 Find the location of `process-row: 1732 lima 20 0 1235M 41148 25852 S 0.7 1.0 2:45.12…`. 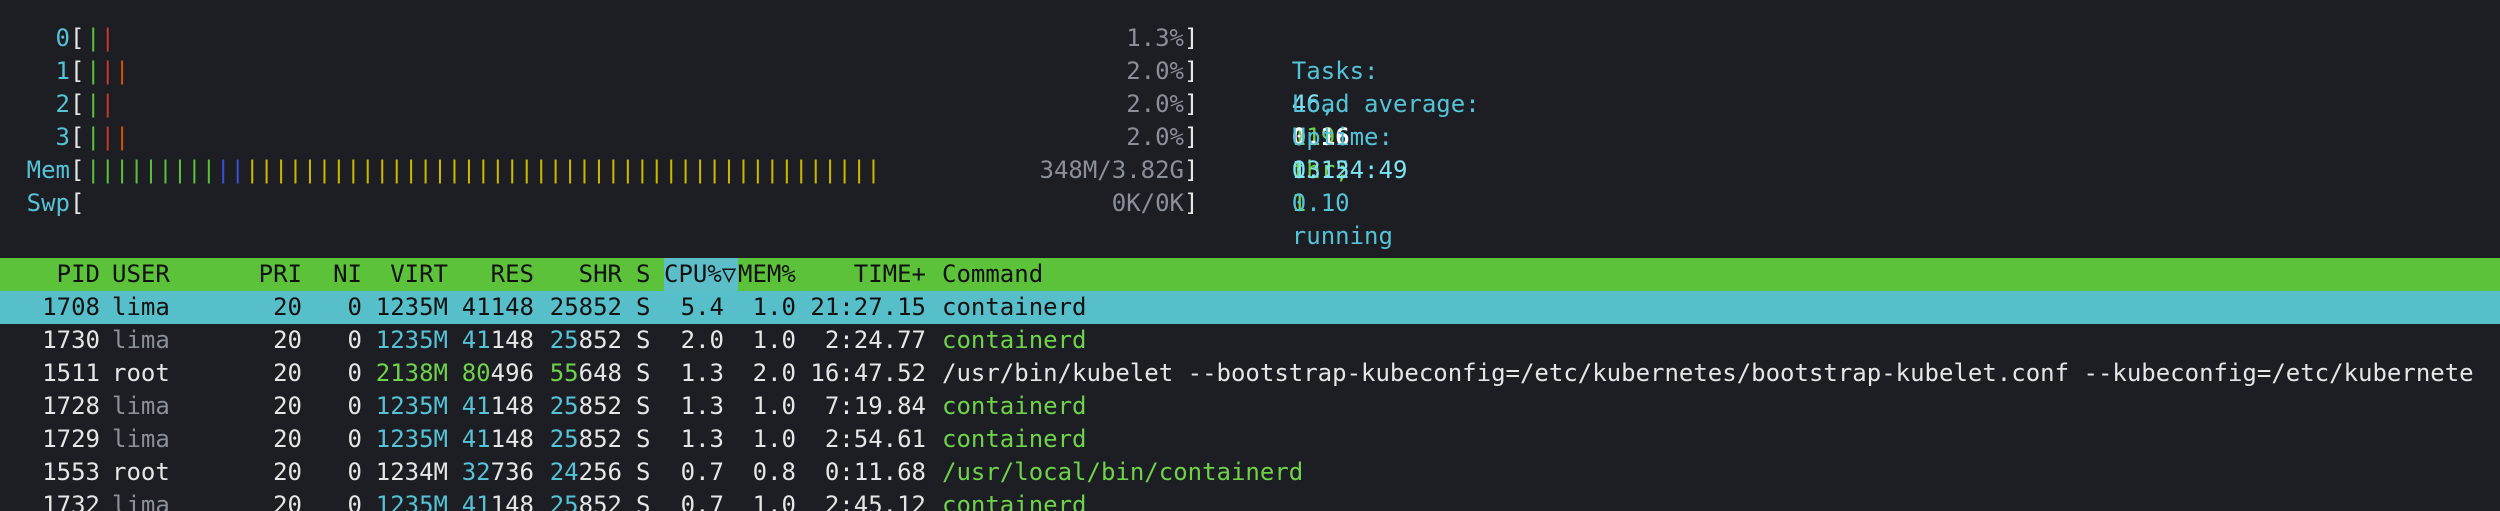

process-row: 1732 lima 20 0 1235M 41148 25852 S 0.7 1.0 2:45.12… is located at coordinates (1250, 500).